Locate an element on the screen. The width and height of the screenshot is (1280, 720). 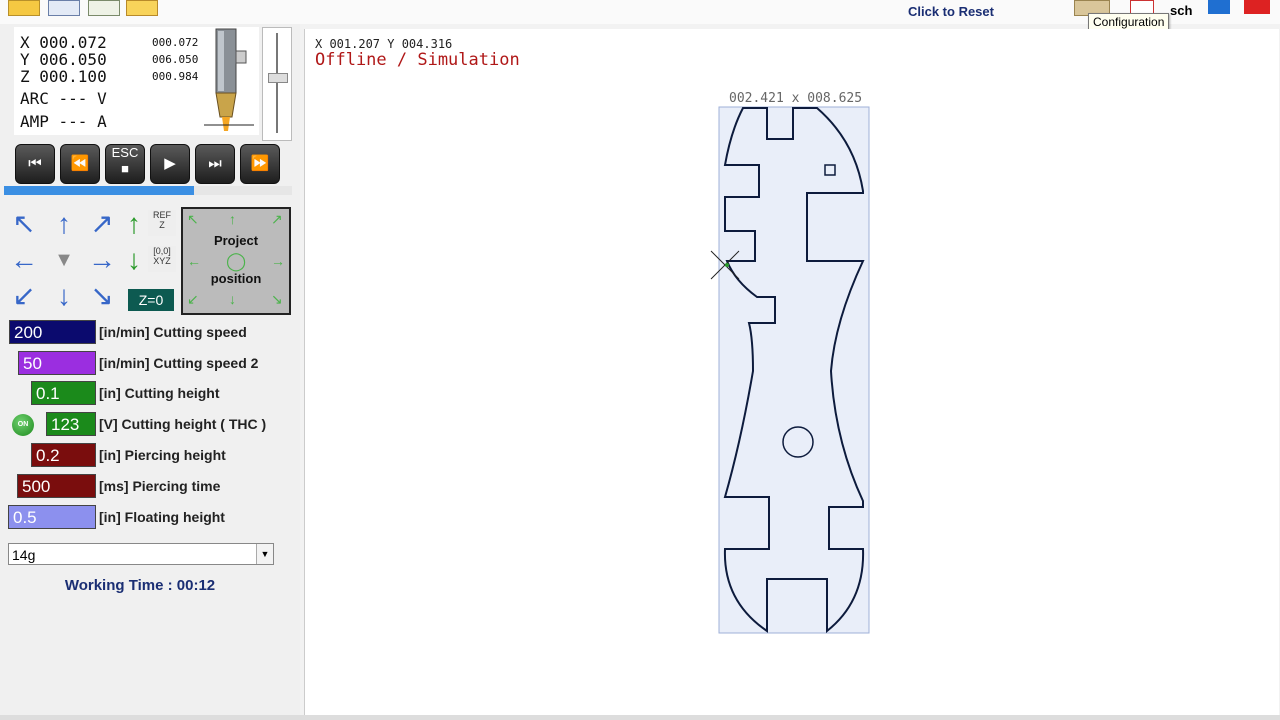
amperage: AMP --- A is located at coordinates (63, 121).